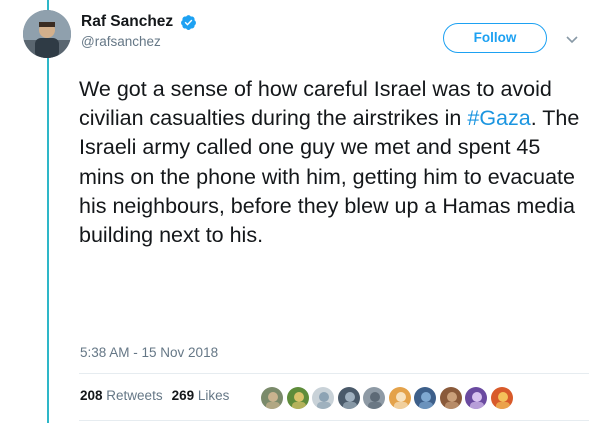 The width and height of the screenshot is (604, 423). Describe the element at coordinates (302, 37) in the screenshot. I see `tweet-header: Raf Sanchez @rafsanchez Follow` at that location.